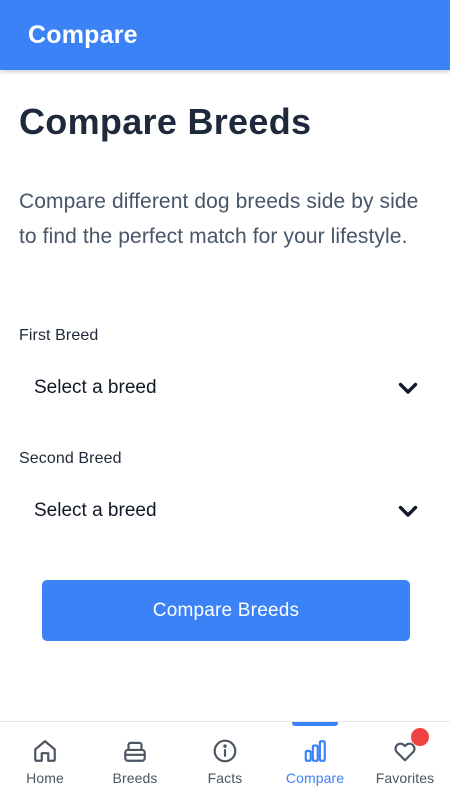 The image size is (450, 800). I want to click on nav-label-favorites: Favorites, so click(405, 778).